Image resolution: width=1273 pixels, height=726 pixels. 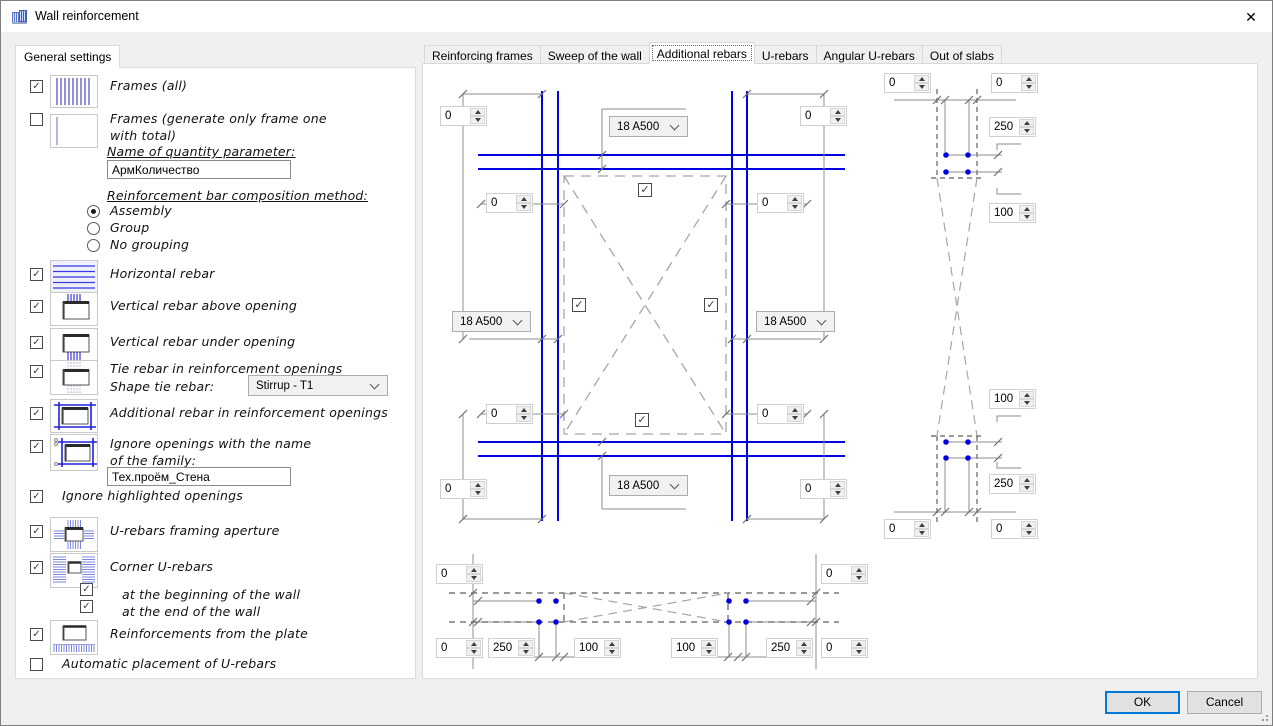 What do you see at coordinates (511, 648) in the screenshot?
I see `section-bottom-spinner-2: 250` at bounding box center [511, 648].